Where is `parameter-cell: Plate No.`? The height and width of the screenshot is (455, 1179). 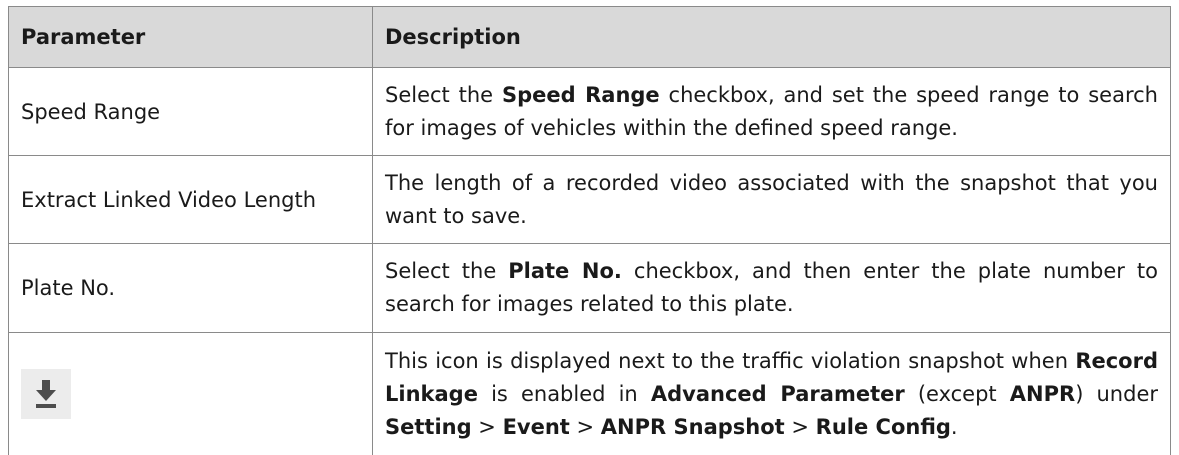 parameter-cell: Plate No. is located at coordinates (191, 288).